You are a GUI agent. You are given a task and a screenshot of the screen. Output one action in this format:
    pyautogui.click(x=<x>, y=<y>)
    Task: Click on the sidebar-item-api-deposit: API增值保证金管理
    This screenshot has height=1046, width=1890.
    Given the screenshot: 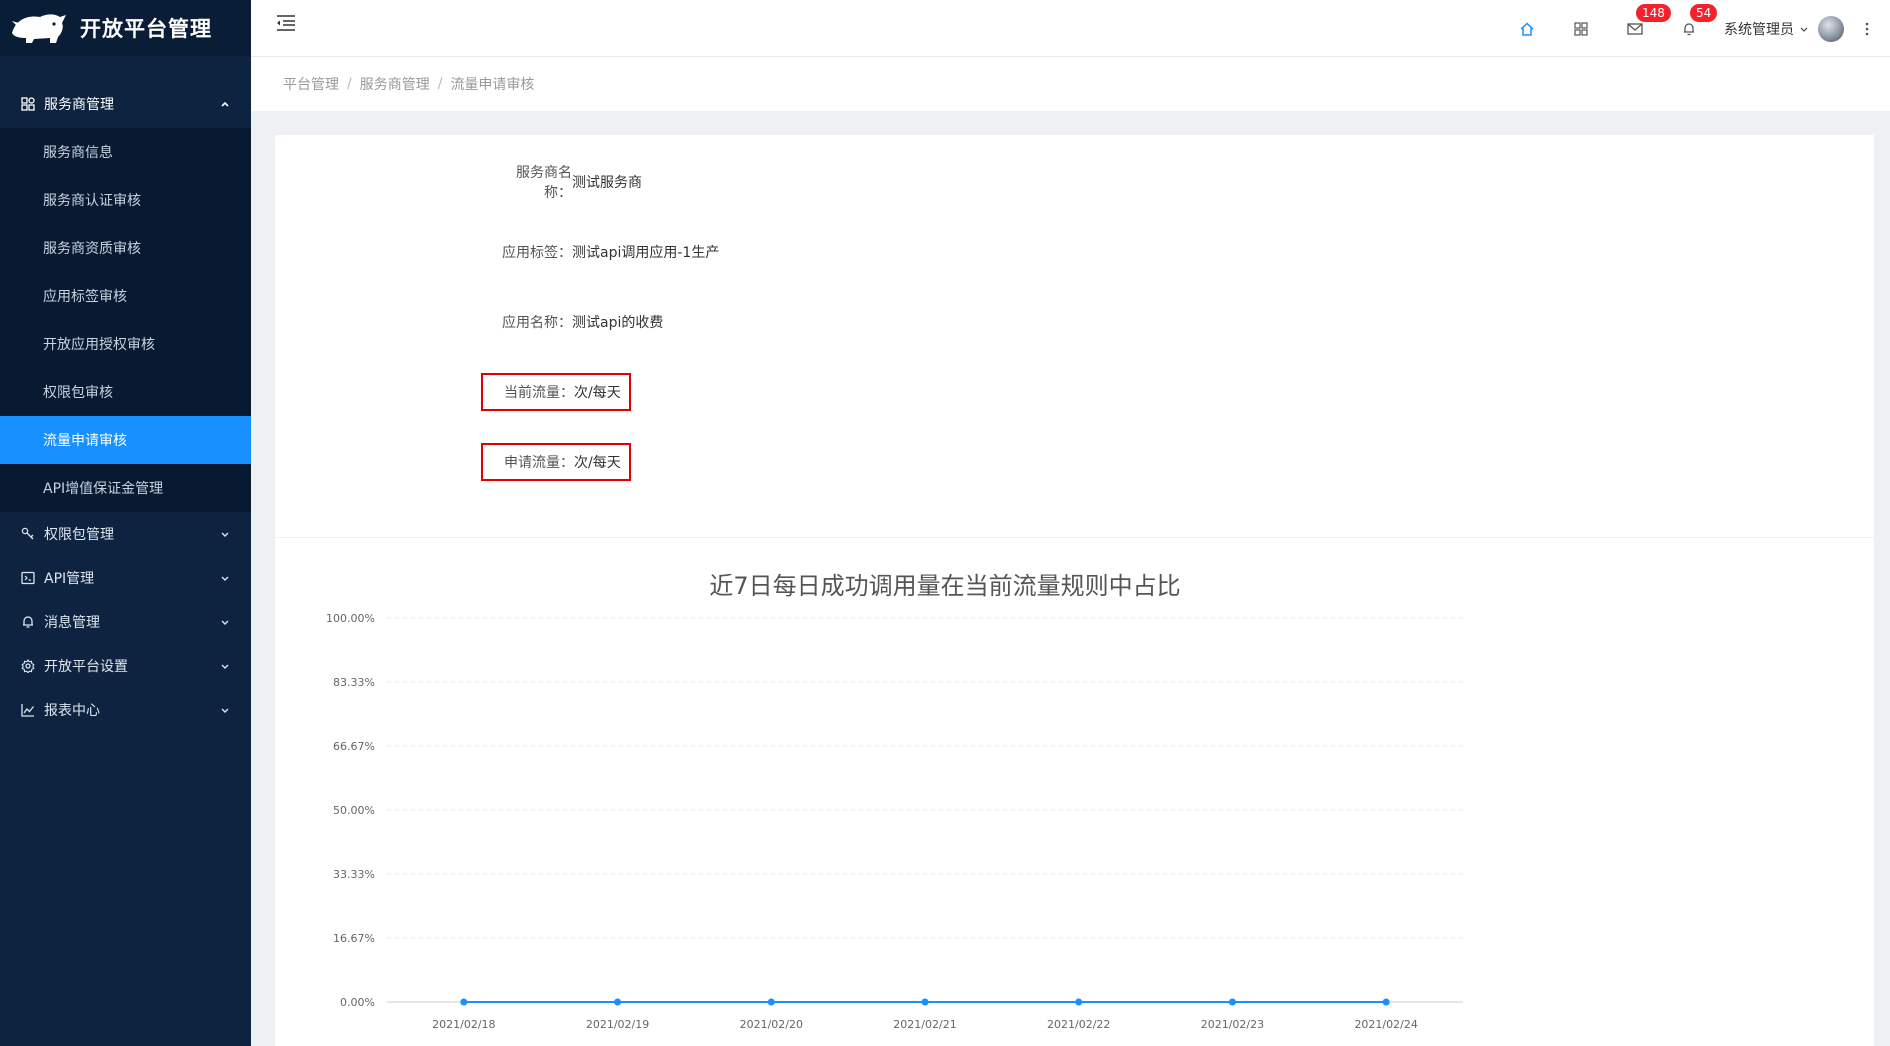 What is the action you would take?
    pyautogui.click(x=125, y=488)
    